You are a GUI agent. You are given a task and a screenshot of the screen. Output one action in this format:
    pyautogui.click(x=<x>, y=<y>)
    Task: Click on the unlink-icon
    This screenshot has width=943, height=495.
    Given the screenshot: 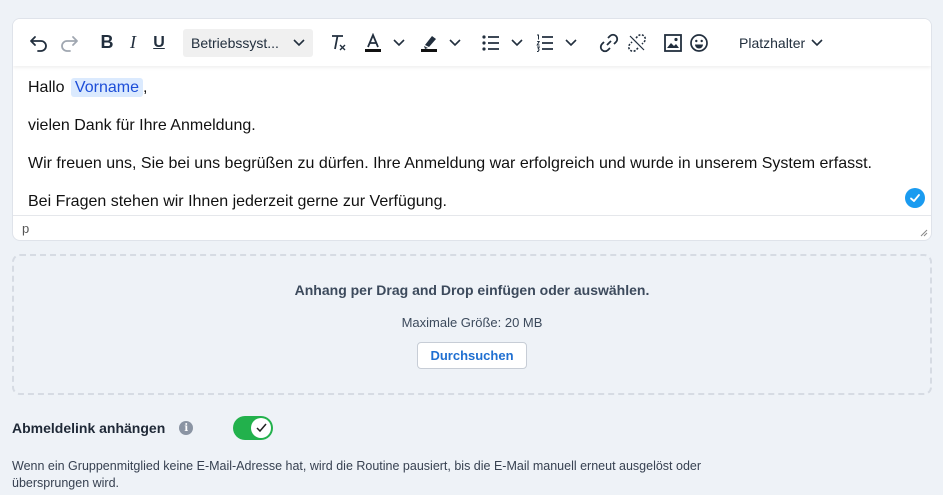 What is the action you would take?
    pyautogui.click(x=637, y=42)
    